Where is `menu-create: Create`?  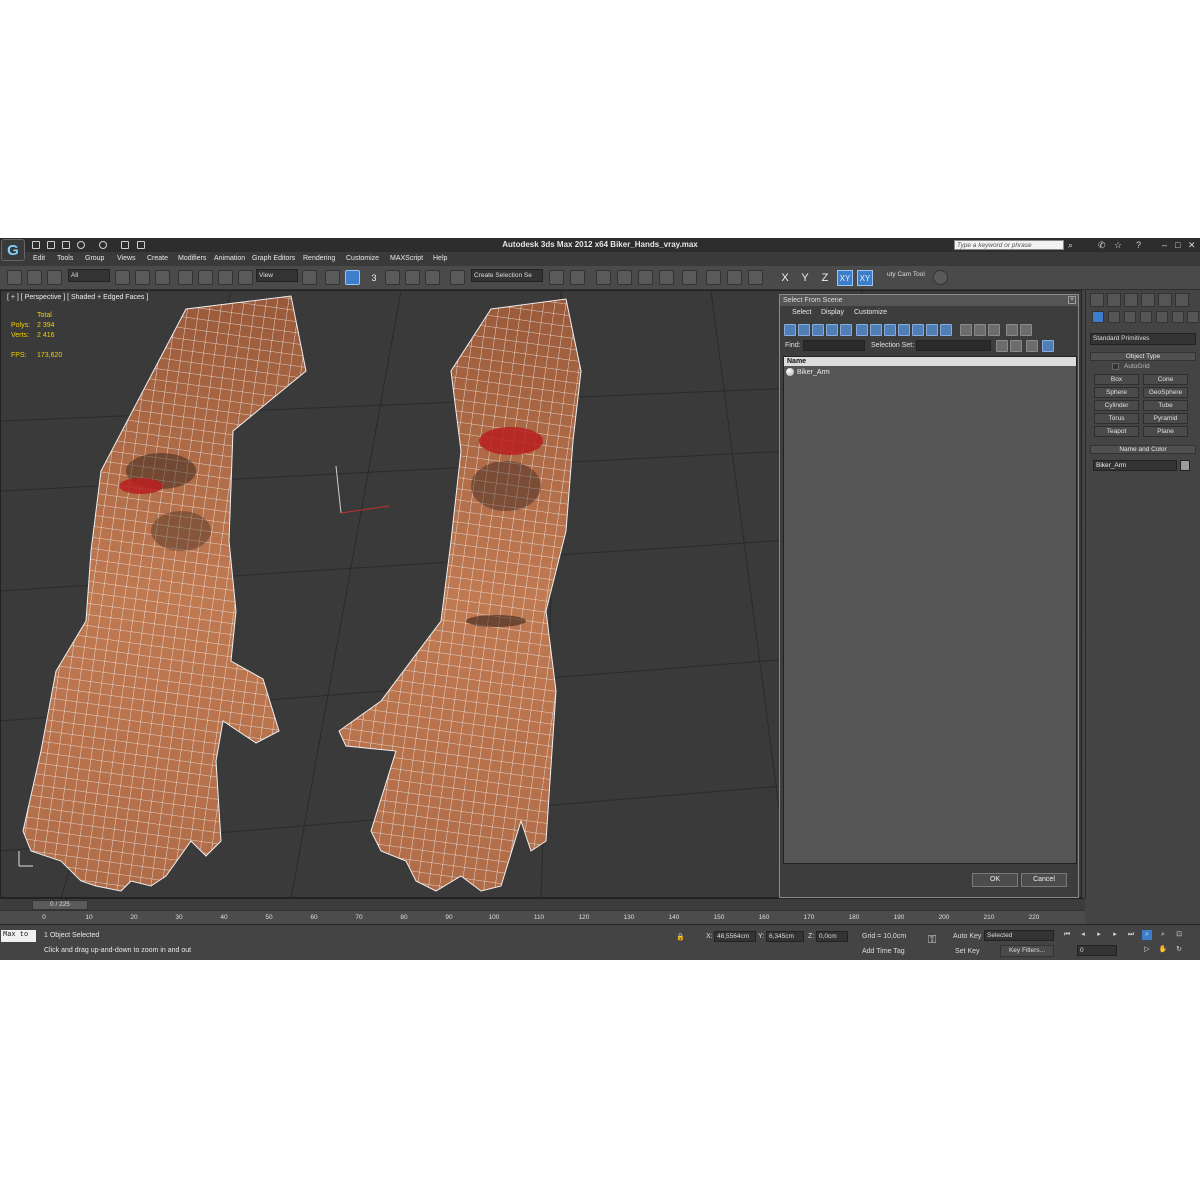
menu-create: Create is located at coordinates (157, 258).